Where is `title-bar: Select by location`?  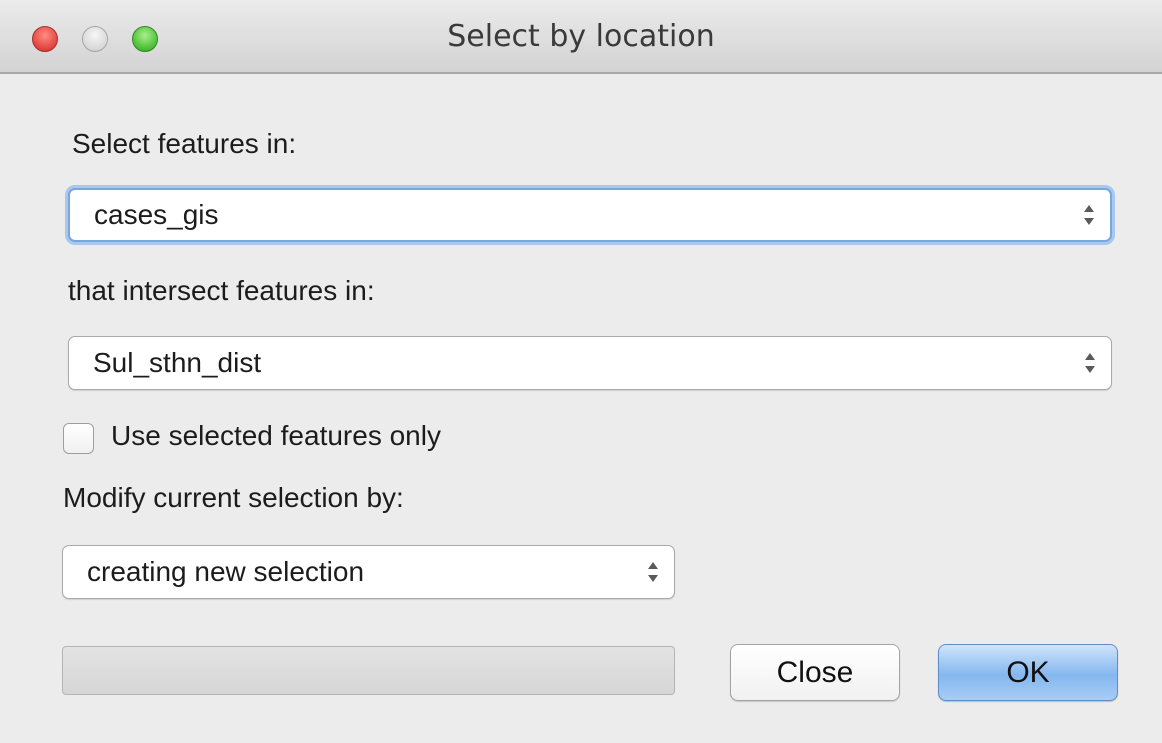
title-bar: Select by location is located at coordinates (581, 37).